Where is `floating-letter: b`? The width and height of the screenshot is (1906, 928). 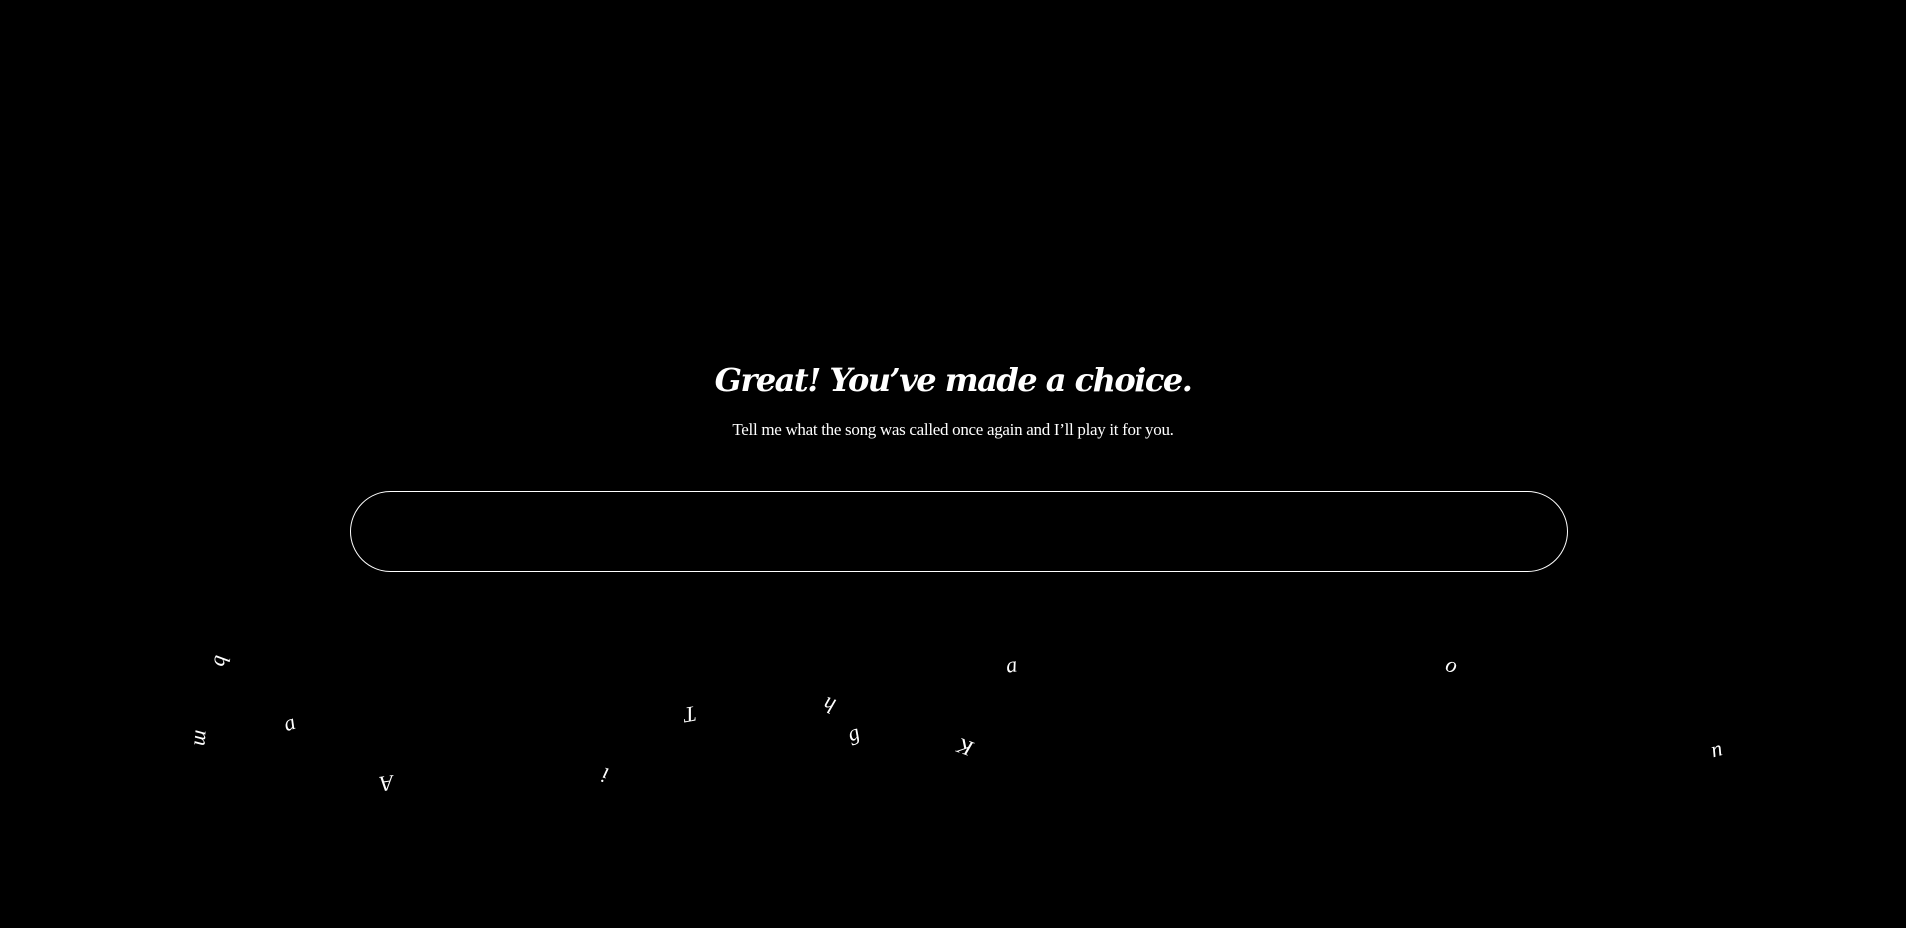
floating-letter: b is located at coordinates (222, 661).